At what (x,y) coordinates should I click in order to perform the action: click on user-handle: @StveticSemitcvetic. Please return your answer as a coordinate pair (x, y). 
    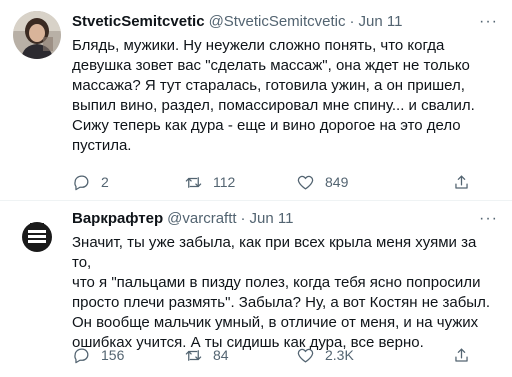
    Looking at the image, I should click on (277, 22).